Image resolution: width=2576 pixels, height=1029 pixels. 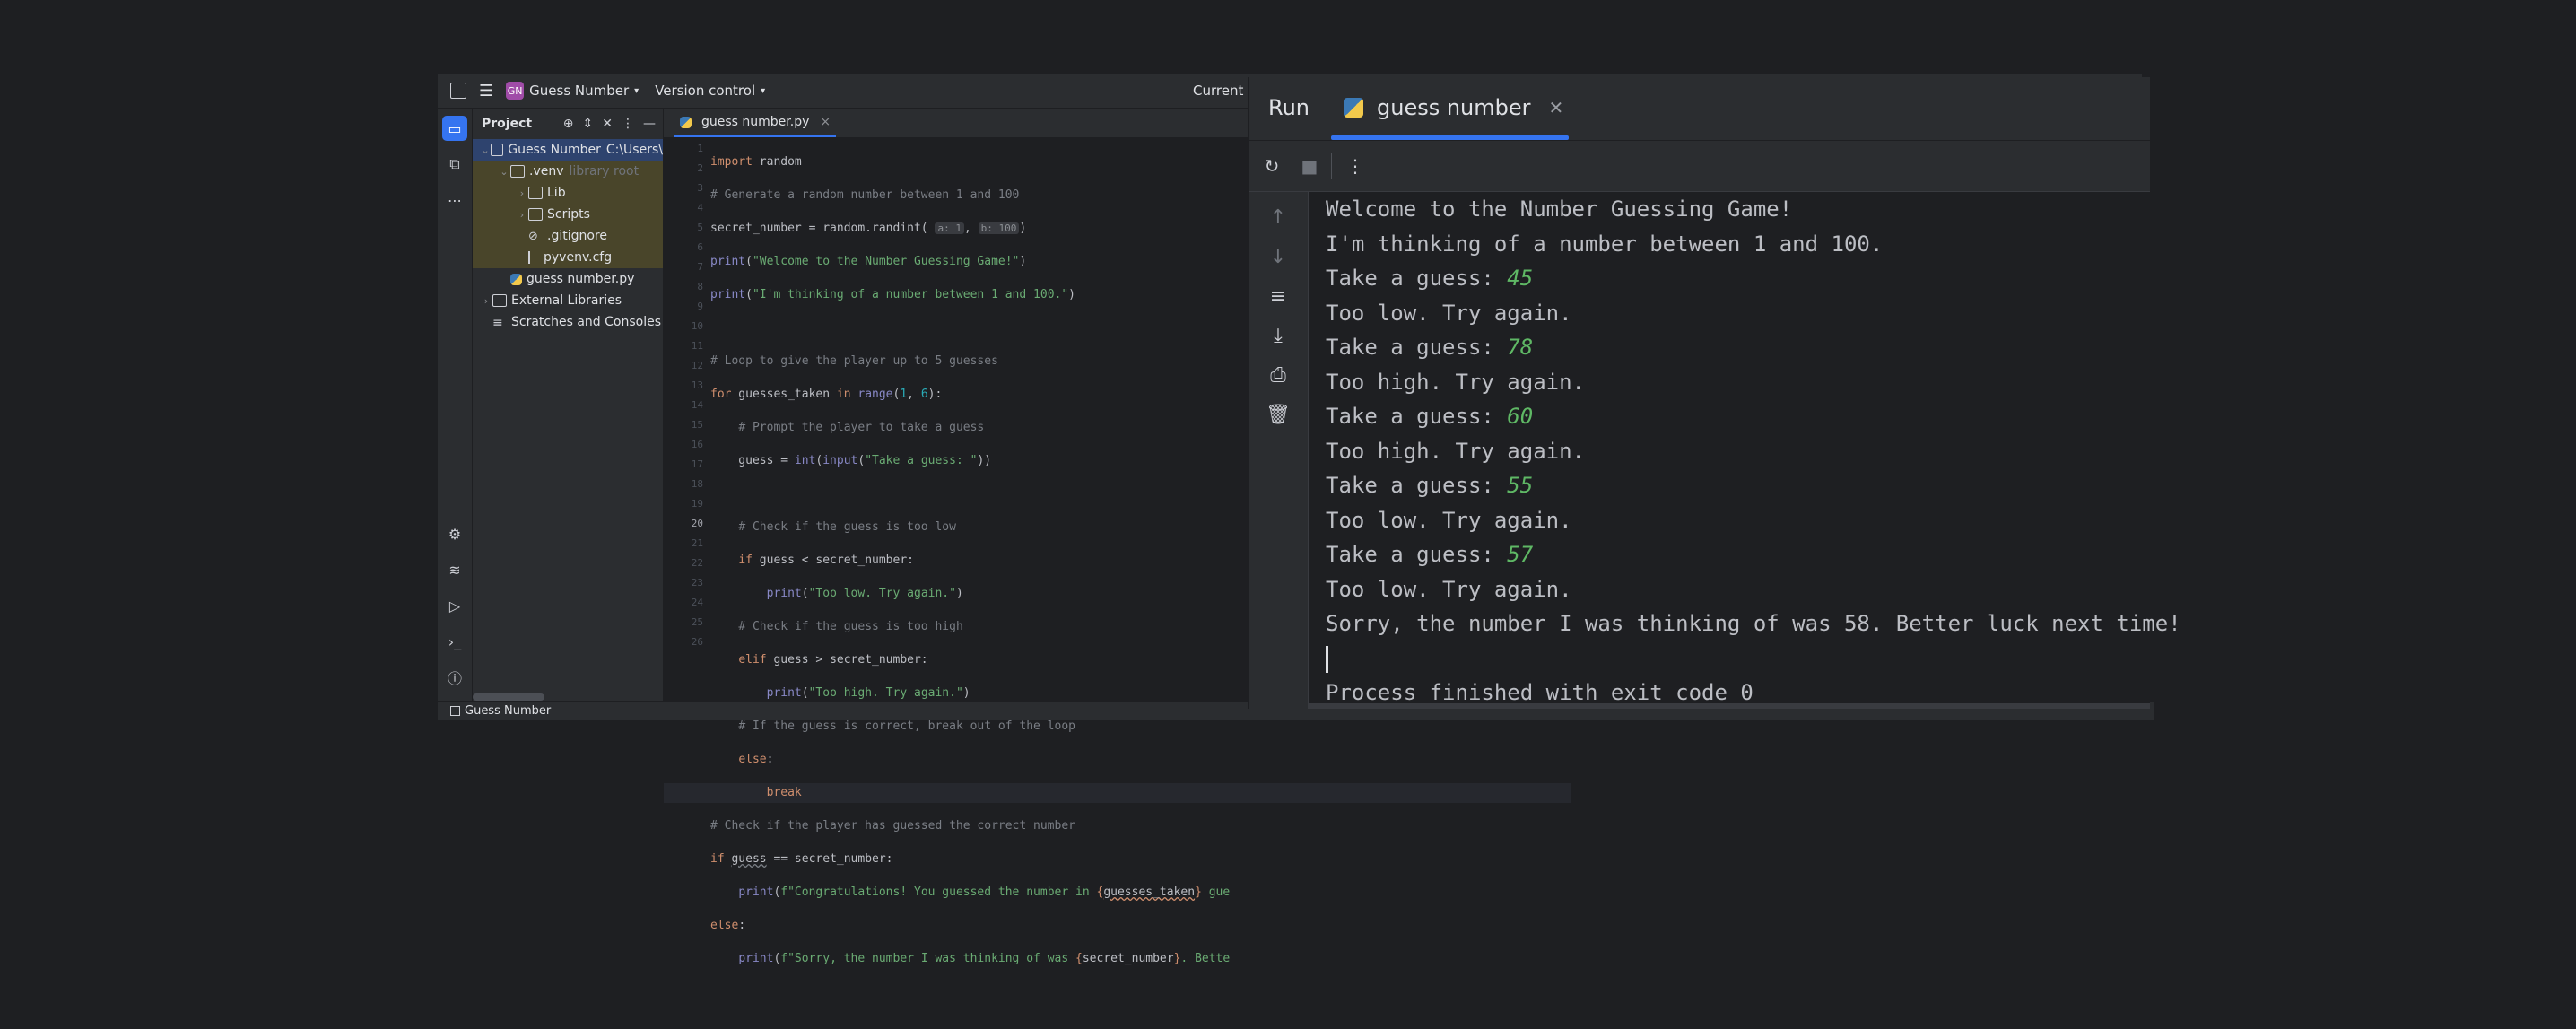 I want to click on app-logo-icon, so click(x=458, y=91).